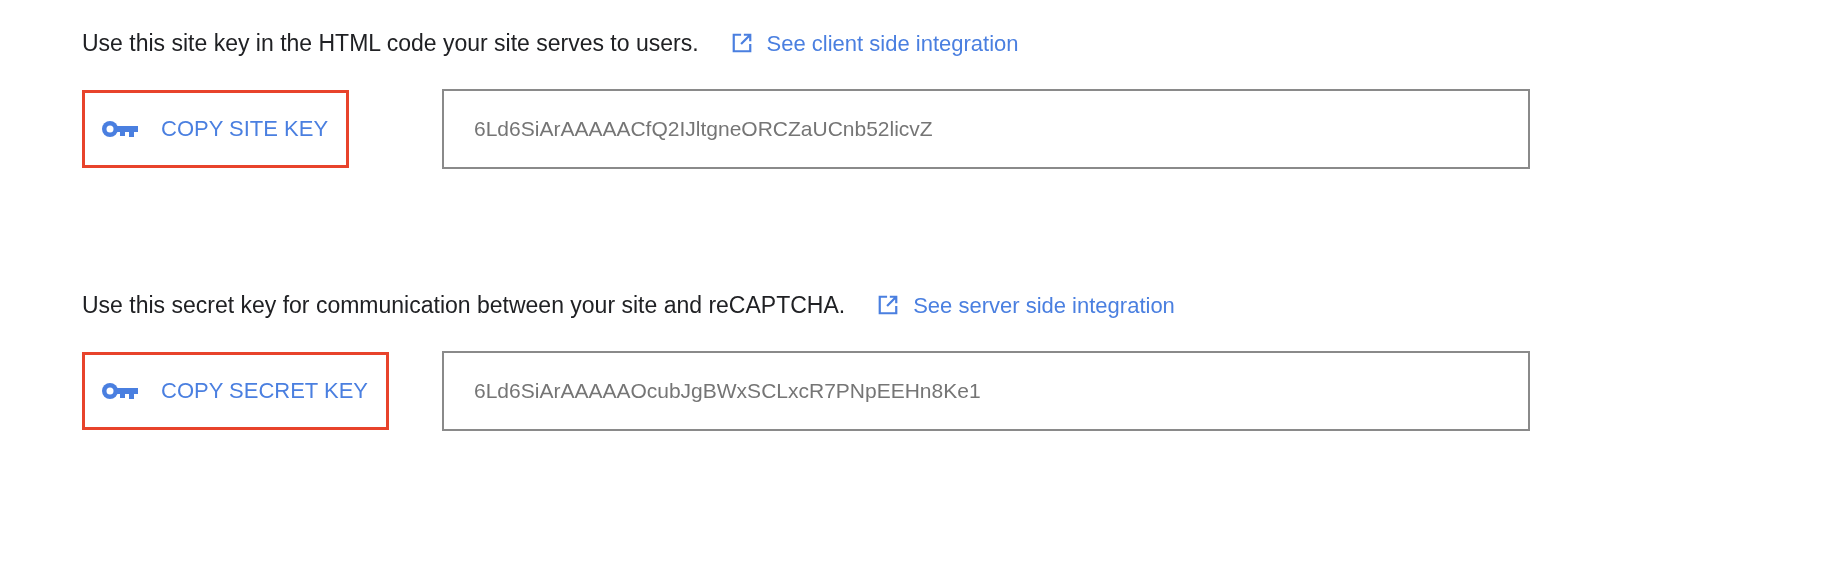 The image size is (1834, 580). Describe the element at coordinates (874, 43) in the screenshot. I see `integration-link: See client side integration` at that location.